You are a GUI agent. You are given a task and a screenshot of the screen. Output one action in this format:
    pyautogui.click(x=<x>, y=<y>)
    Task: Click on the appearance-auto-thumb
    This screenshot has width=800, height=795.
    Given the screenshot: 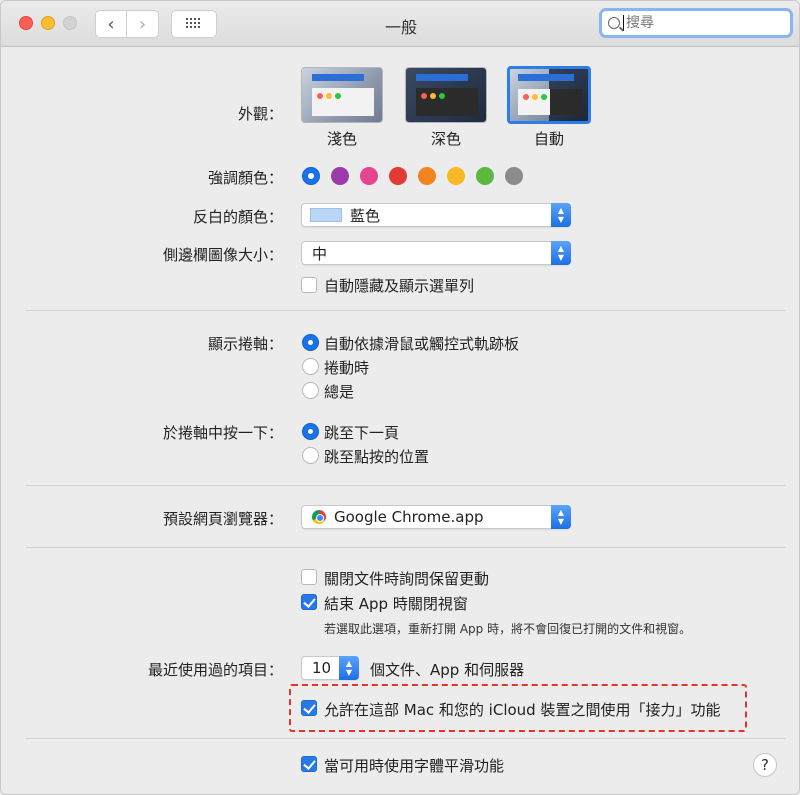 What is the action you would take?
    pyautogui.click(x=549, y=95)
    